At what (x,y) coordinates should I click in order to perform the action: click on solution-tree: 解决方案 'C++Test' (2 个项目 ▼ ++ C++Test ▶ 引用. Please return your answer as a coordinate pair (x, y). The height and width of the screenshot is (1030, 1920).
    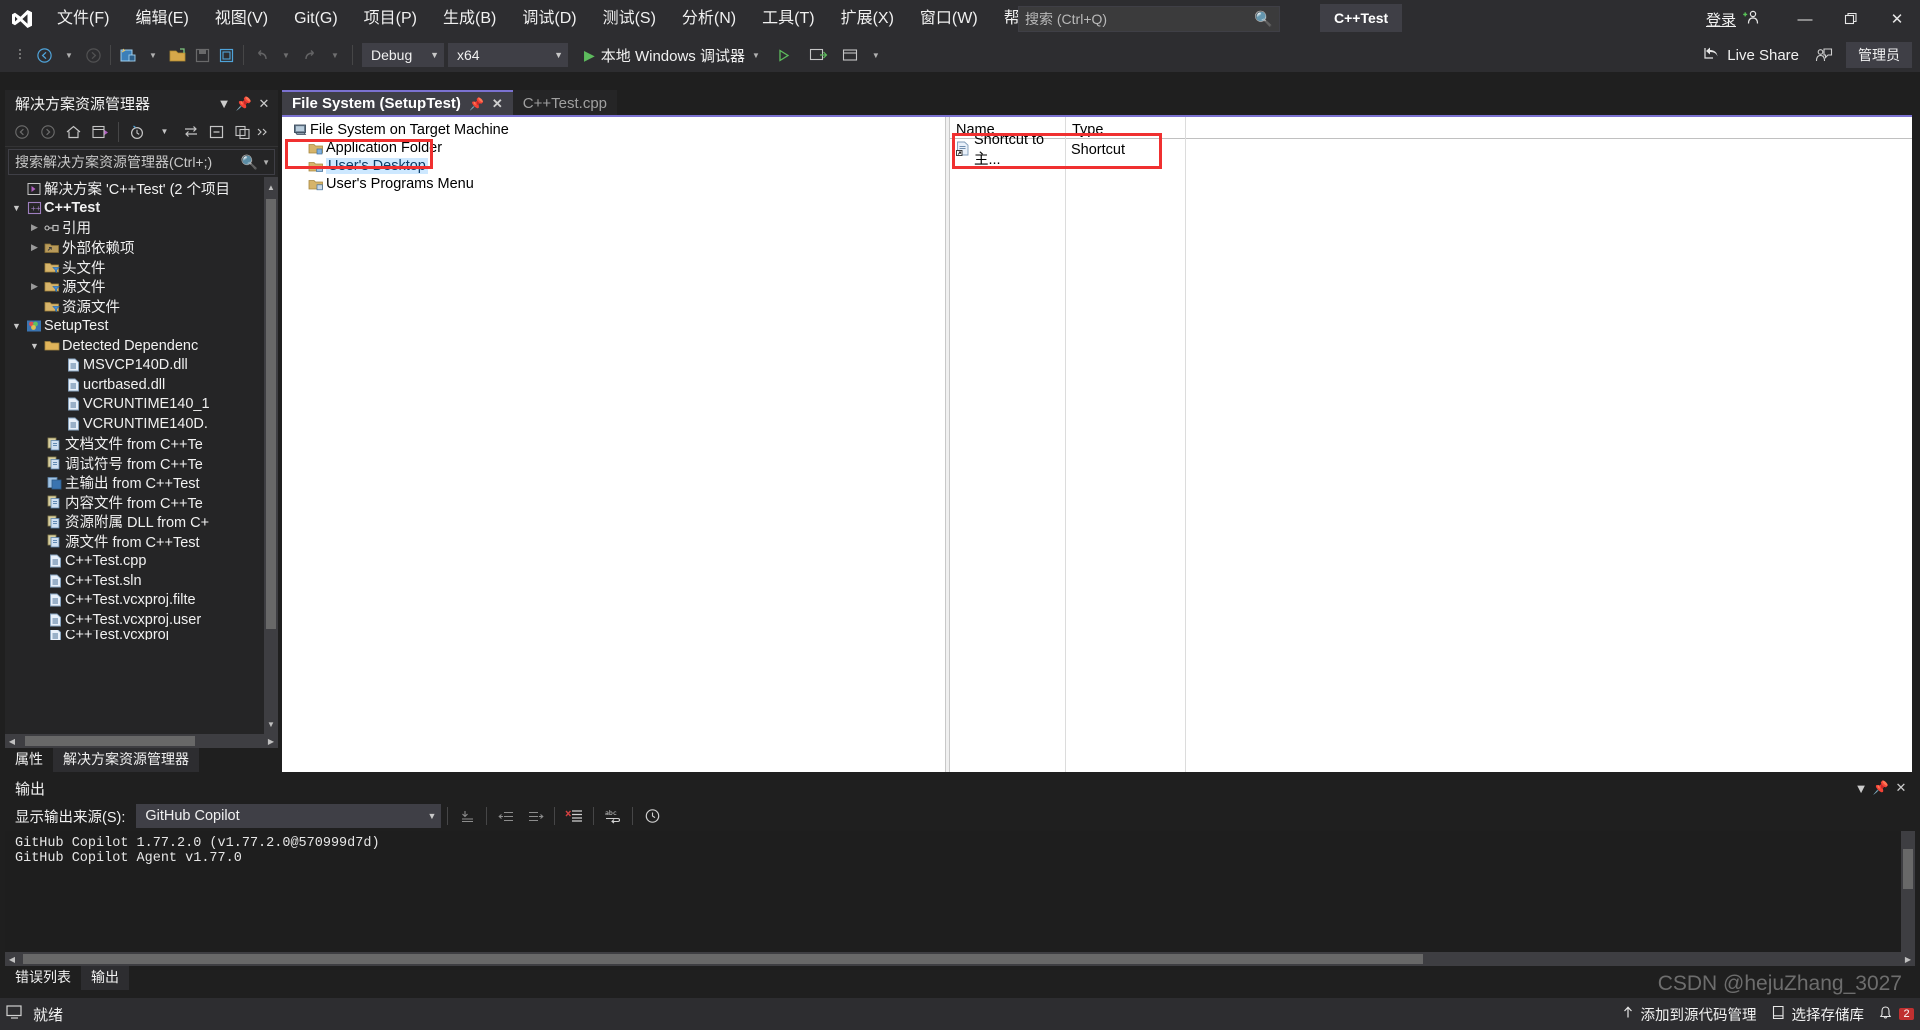
    Looking at the image, I should click on (141, 455).